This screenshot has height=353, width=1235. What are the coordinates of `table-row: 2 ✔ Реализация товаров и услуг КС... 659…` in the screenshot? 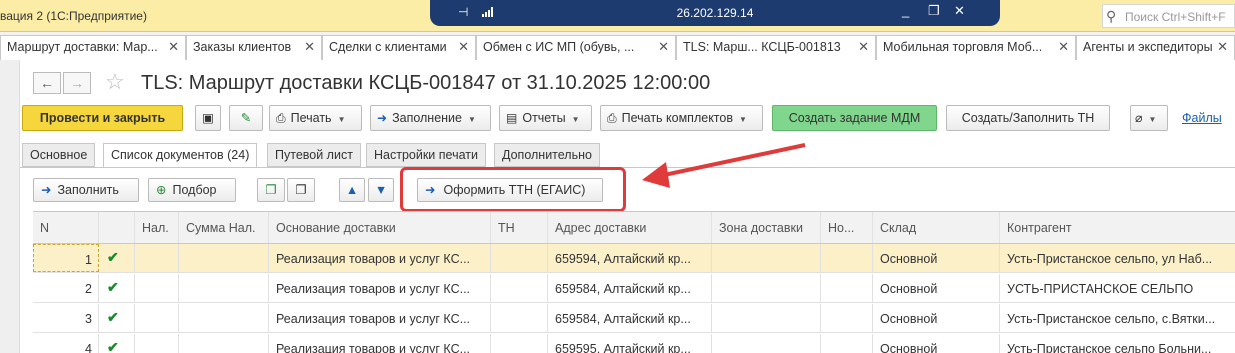 It's located at (634, 288).